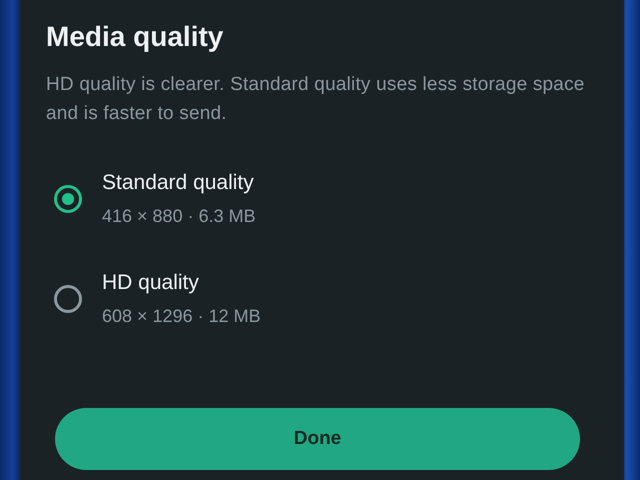  What do you see at coordinates (179, 216) in the screenshot?
I see `option-detail: 416 × 880 · 6.3 MB` at bounding box center [179, 216].